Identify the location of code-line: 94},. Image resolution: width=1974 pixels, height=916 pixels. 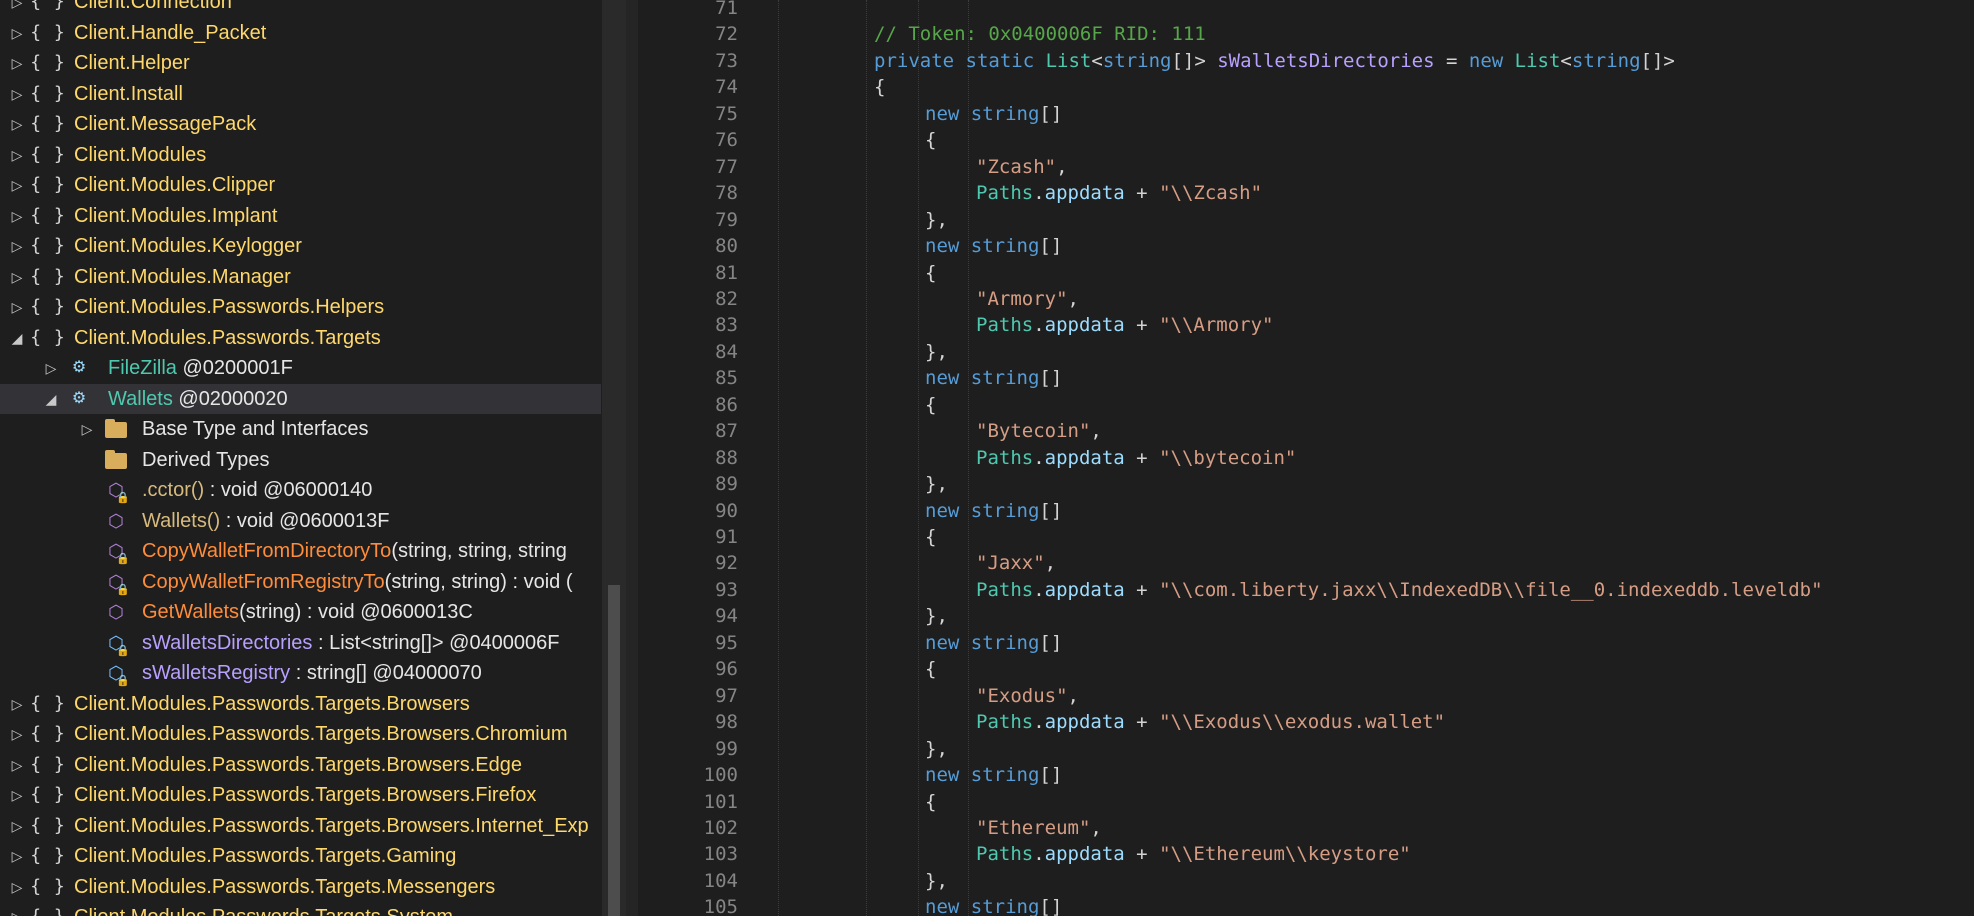
(1306, 616).